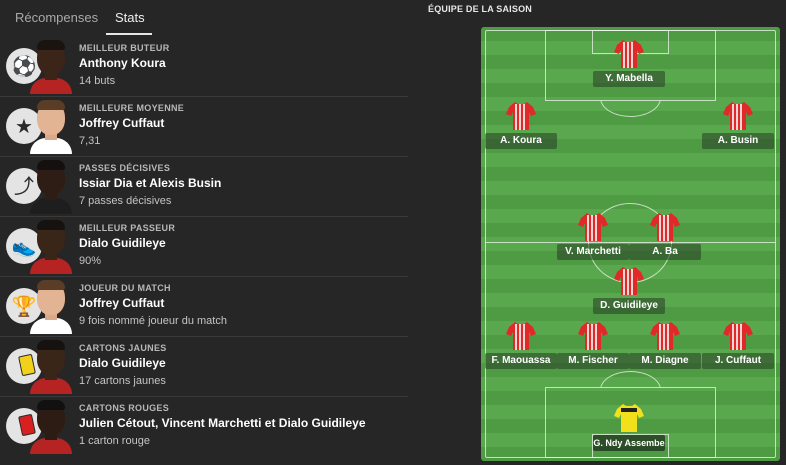  I want to click on player-marker: A. Busin, so click(738, 127).